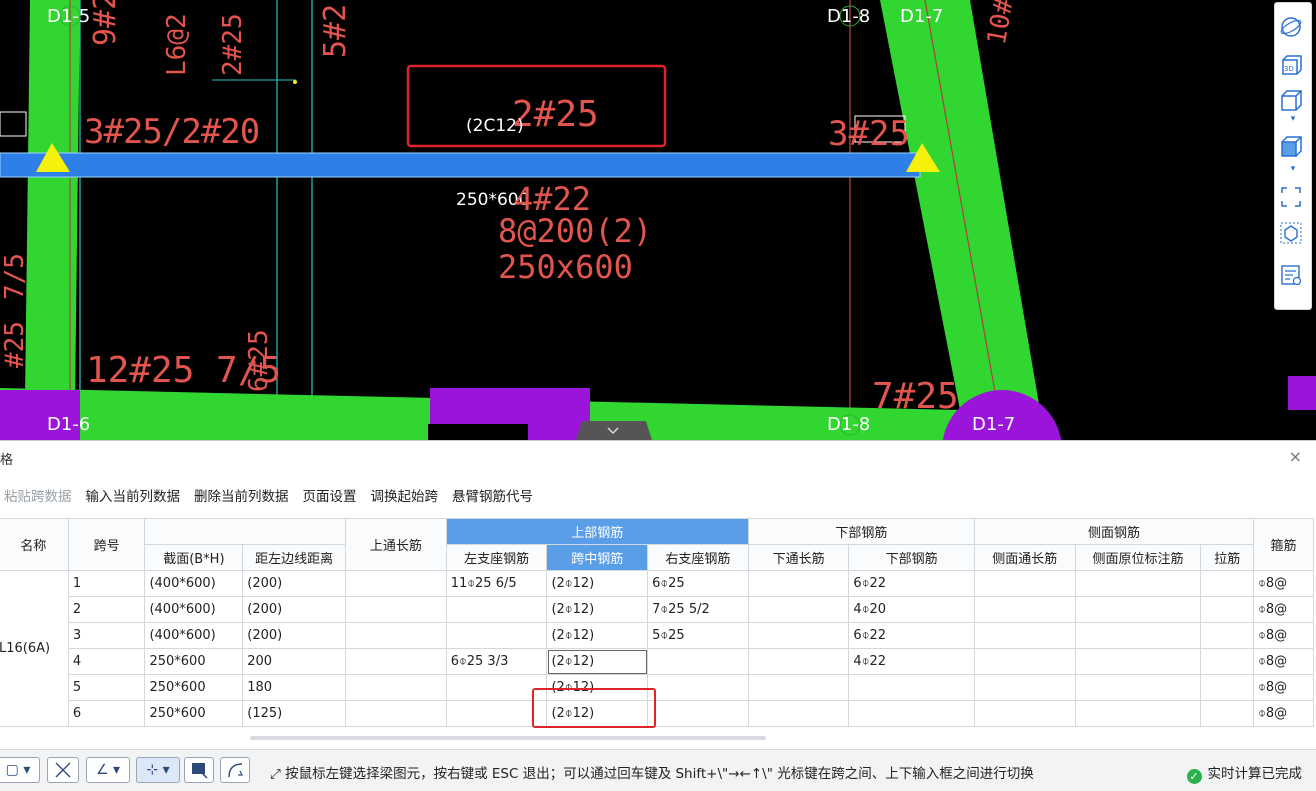  What do you see at coordinates (133, 497) in the screenshot?
I see `input-column-data-button: 输入当前列数据` at bounding box center [133, 497].